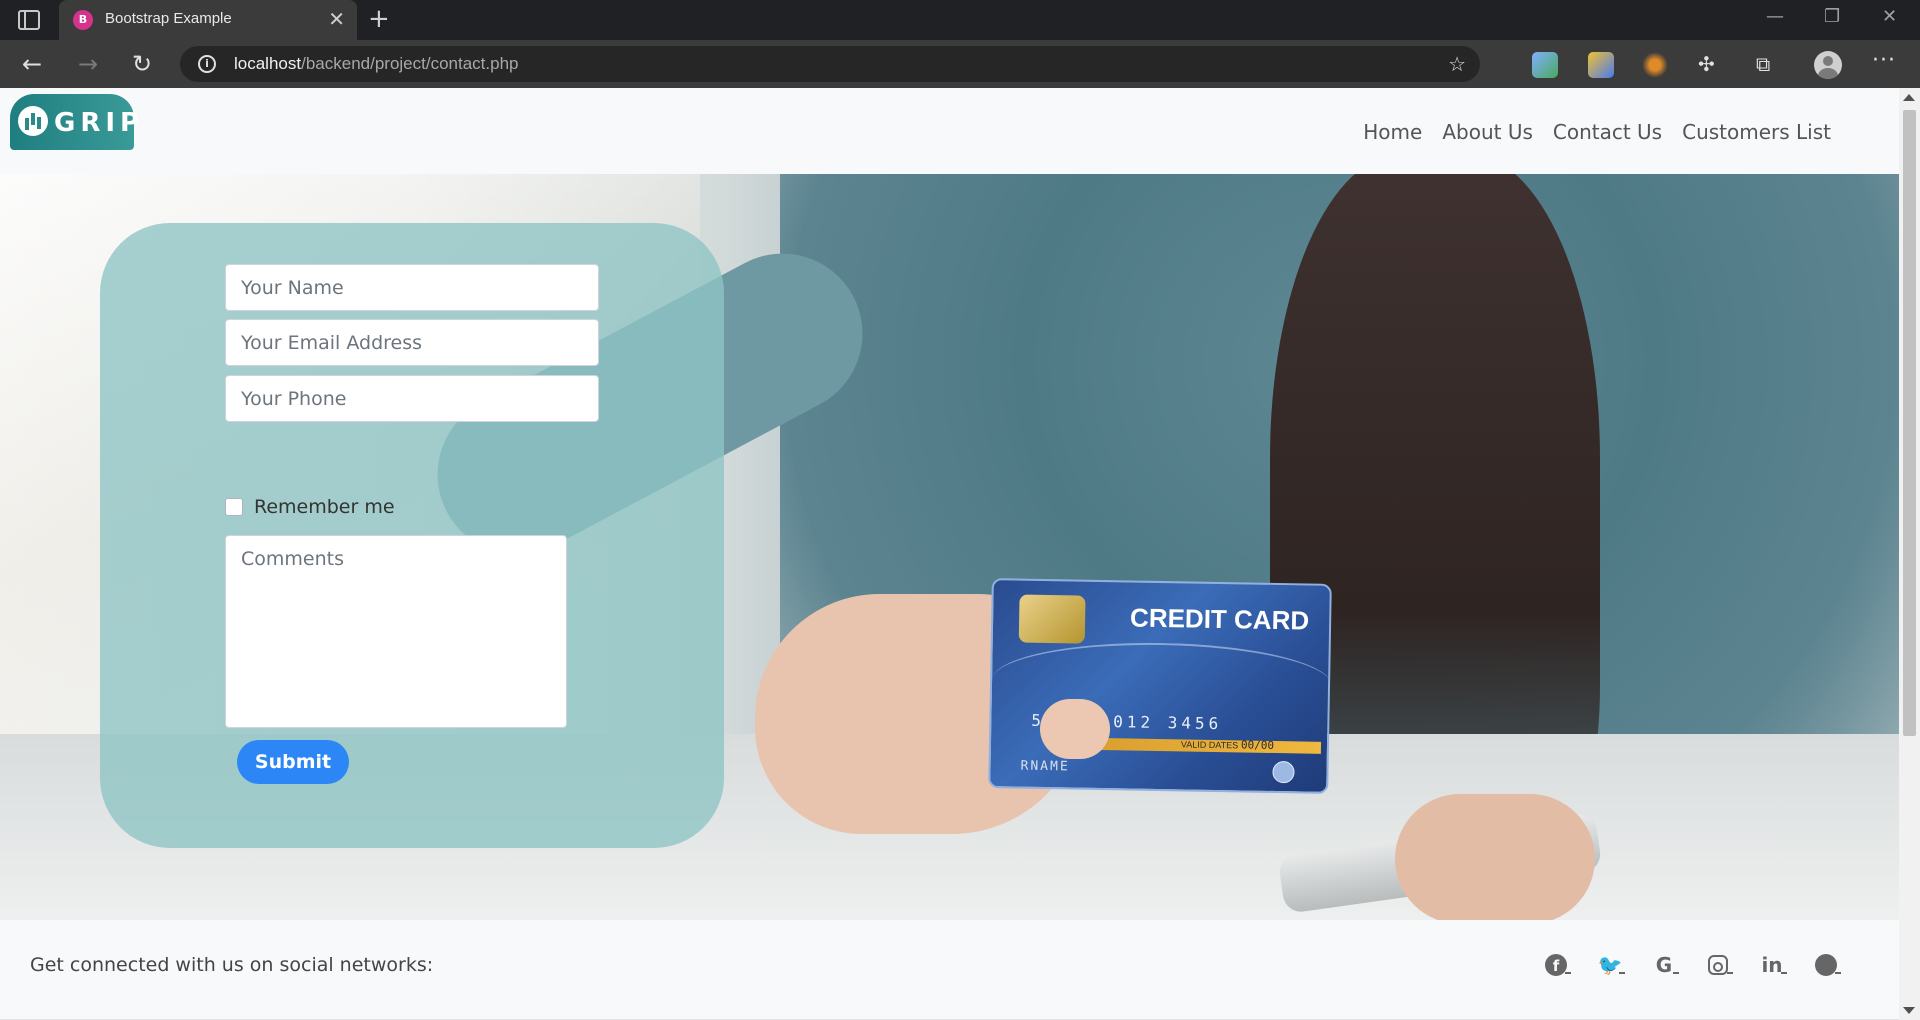 The image size is (1920, 1020). I want to click on remember-me-label: Remember me, so click(324, 507).